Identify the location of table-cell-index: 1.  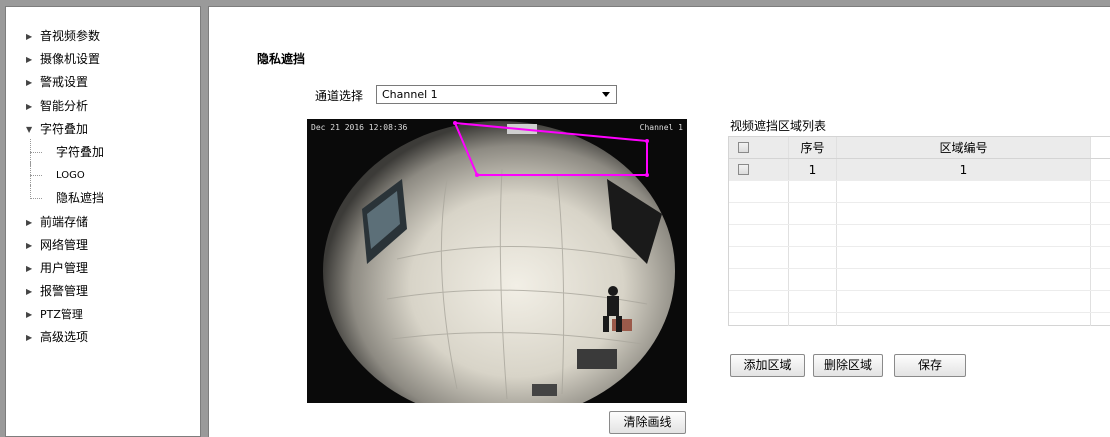
(813, 169).